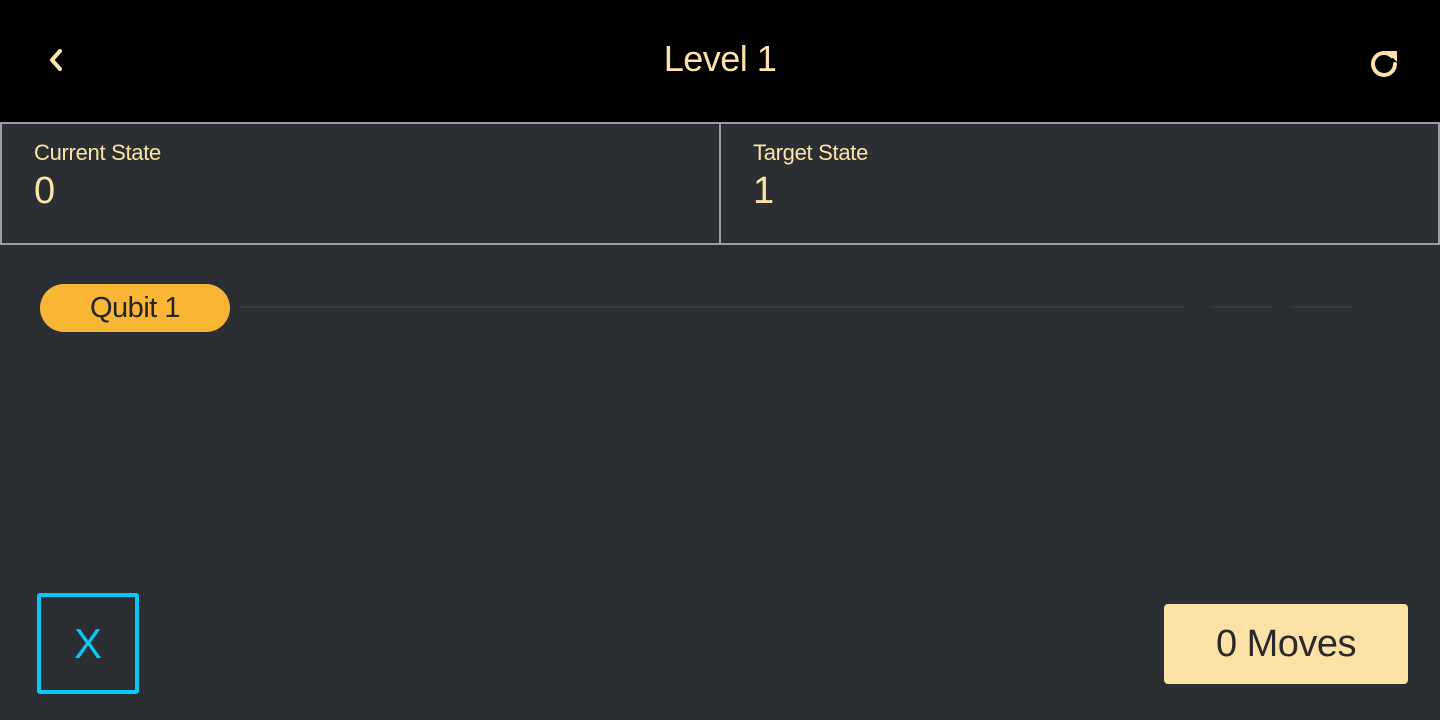 The image size is (1440, 720). What do you see at coordinates (135, 308) in the screenshot?
I see `qubit-label: Qubit 1` at bounding box center [135, 308].